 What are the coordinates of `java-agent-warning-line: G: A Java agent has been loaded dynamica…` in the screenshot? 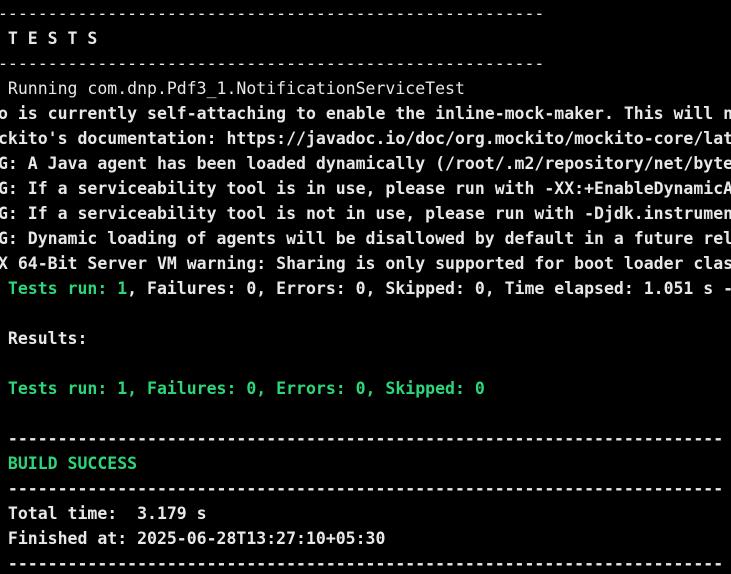 It's located at (365, 163).